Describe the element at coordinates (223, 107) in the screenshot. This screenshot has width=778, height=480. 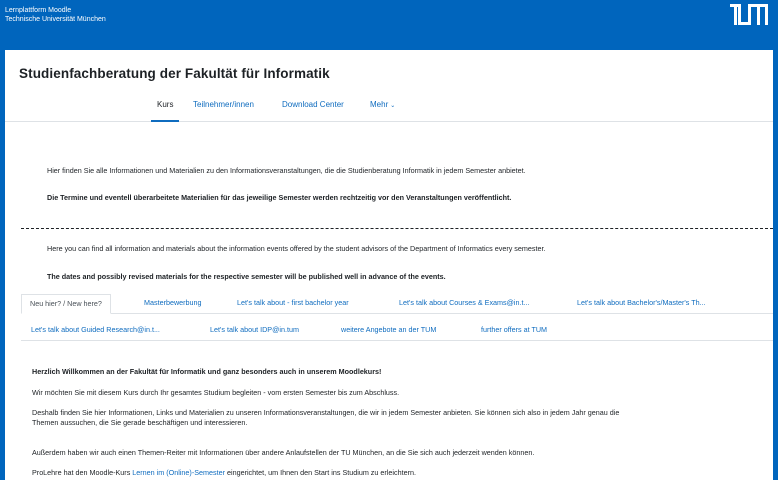
I see `nav-item-participants: Teilnehmer/innen` at that location.